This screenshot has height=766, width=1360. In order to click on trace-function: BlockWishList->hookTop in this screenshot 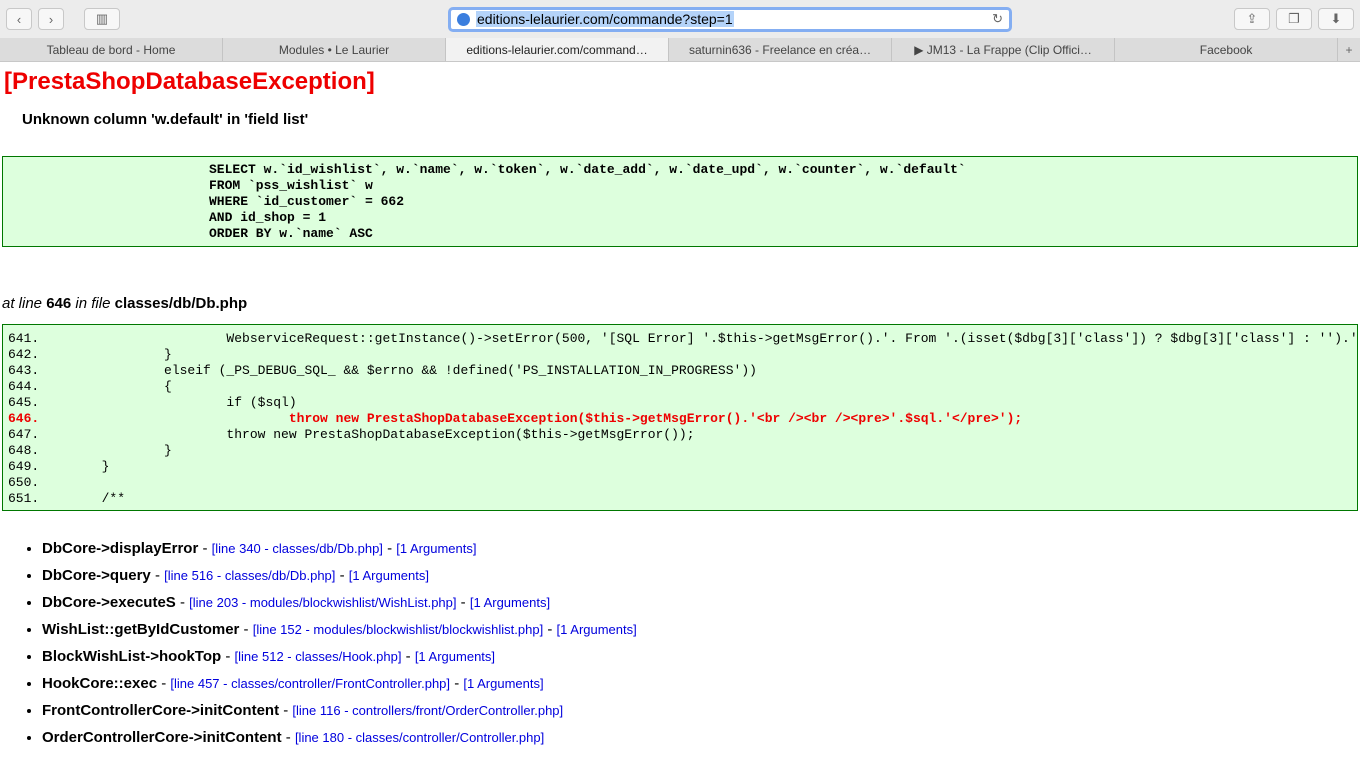, I will do `click(132, 656)`.